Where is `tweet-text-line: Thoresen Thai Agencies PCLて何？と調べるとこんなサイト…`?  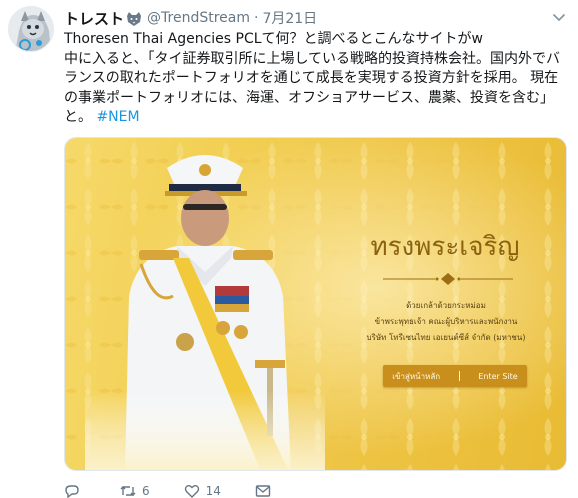
tweet-text-line: Thoresen Thai Agencies PCLて何？と調べるとこんなサイト… is located at coordinates (273, 39).